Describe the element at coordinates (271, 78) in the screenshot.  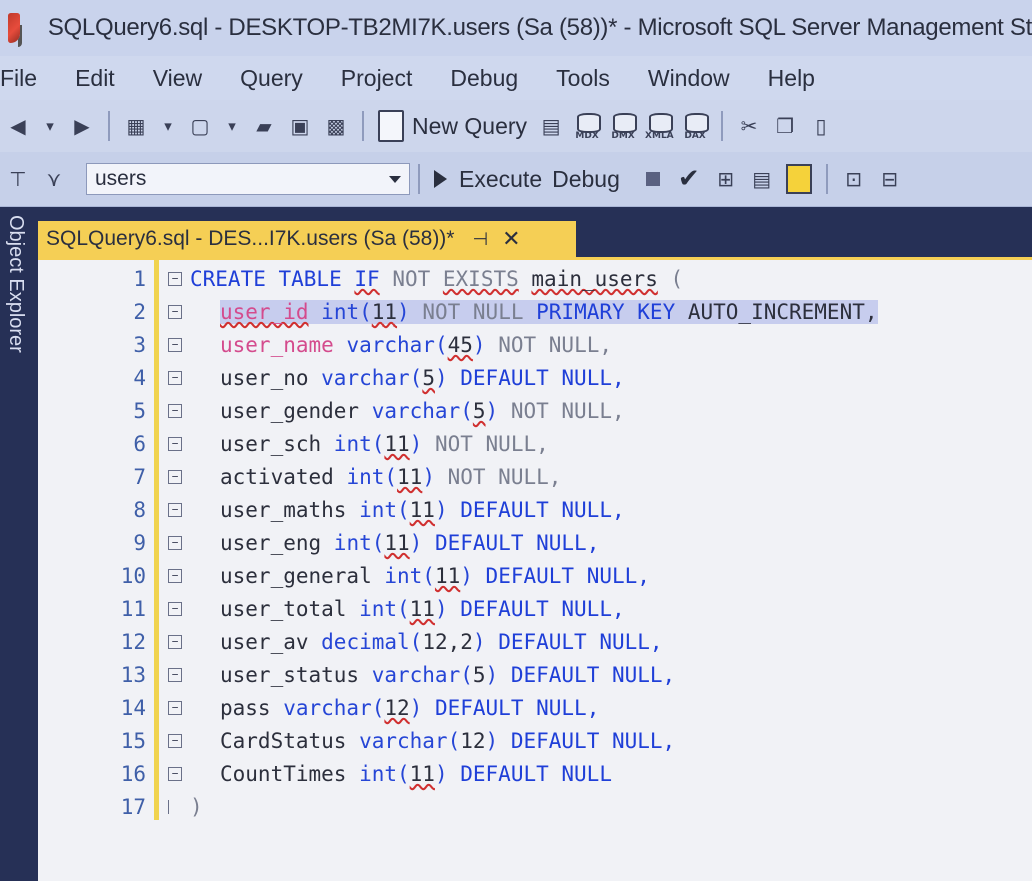
I see `menu-query: Query` at that location.